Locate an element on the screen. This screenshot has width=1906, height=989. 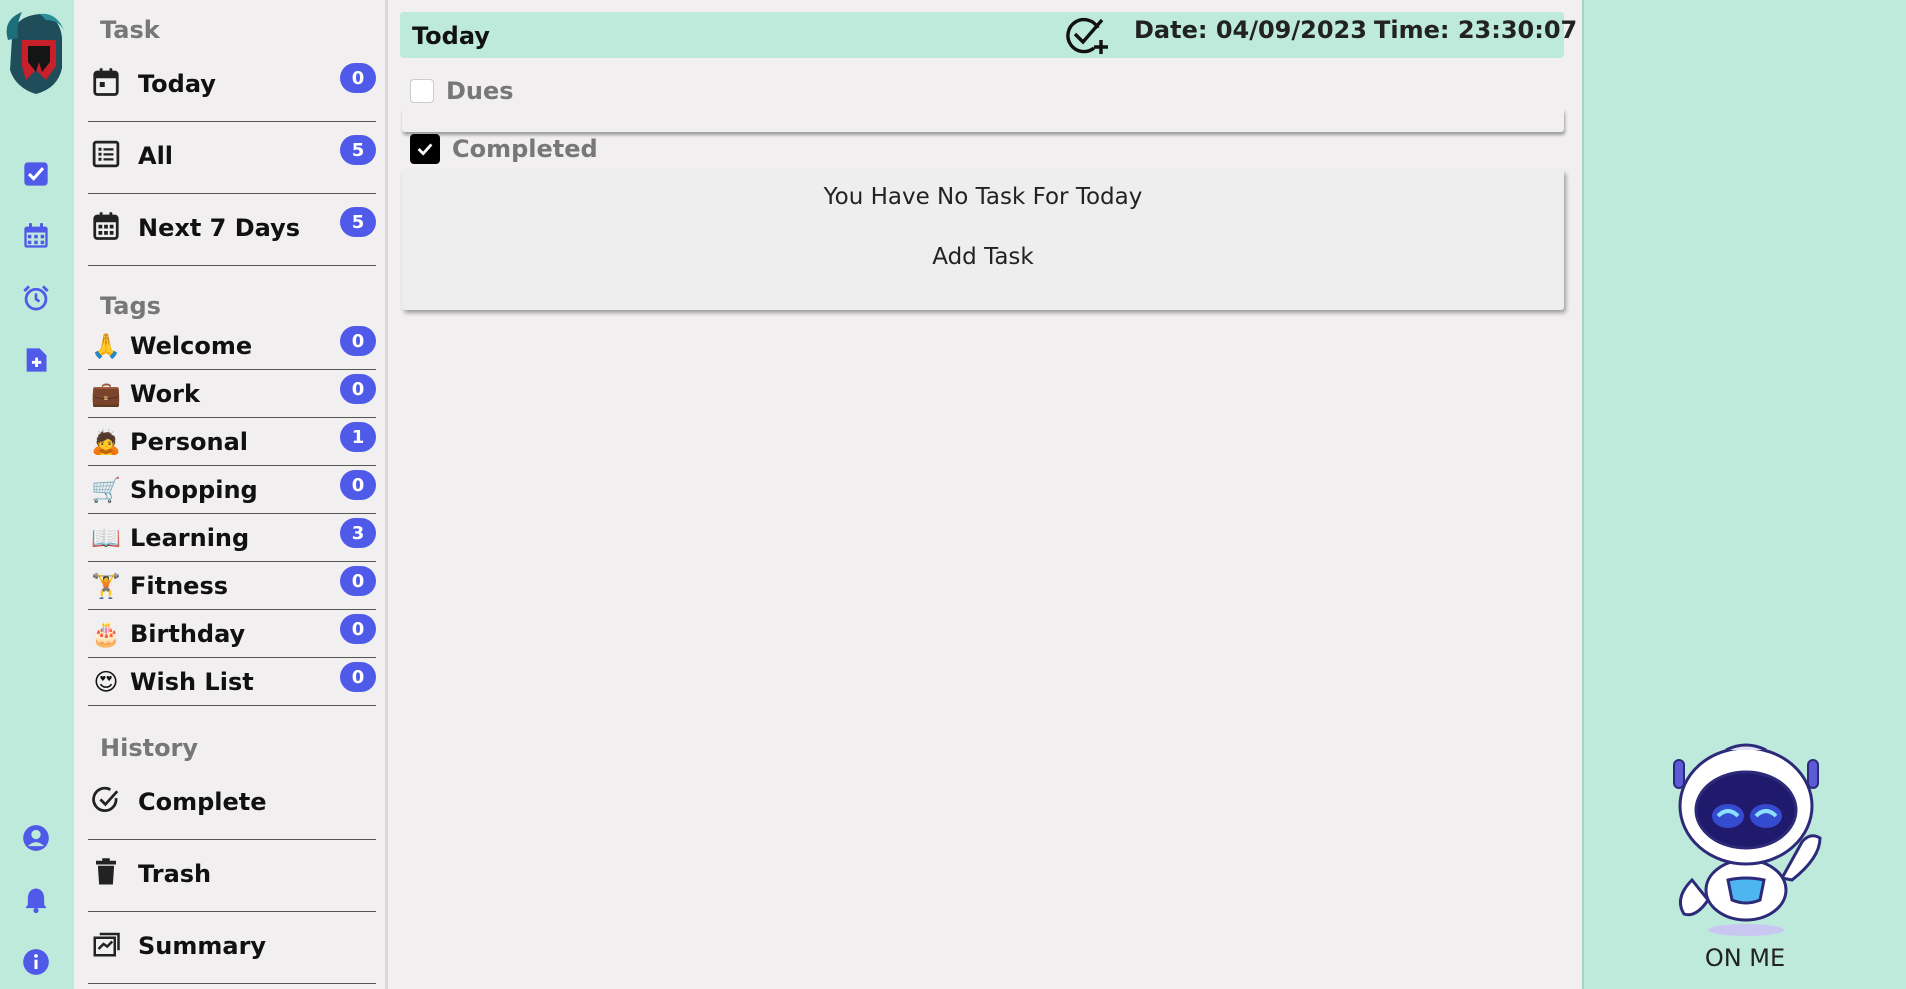
check-square-icon is located at coordinates (36, 174).